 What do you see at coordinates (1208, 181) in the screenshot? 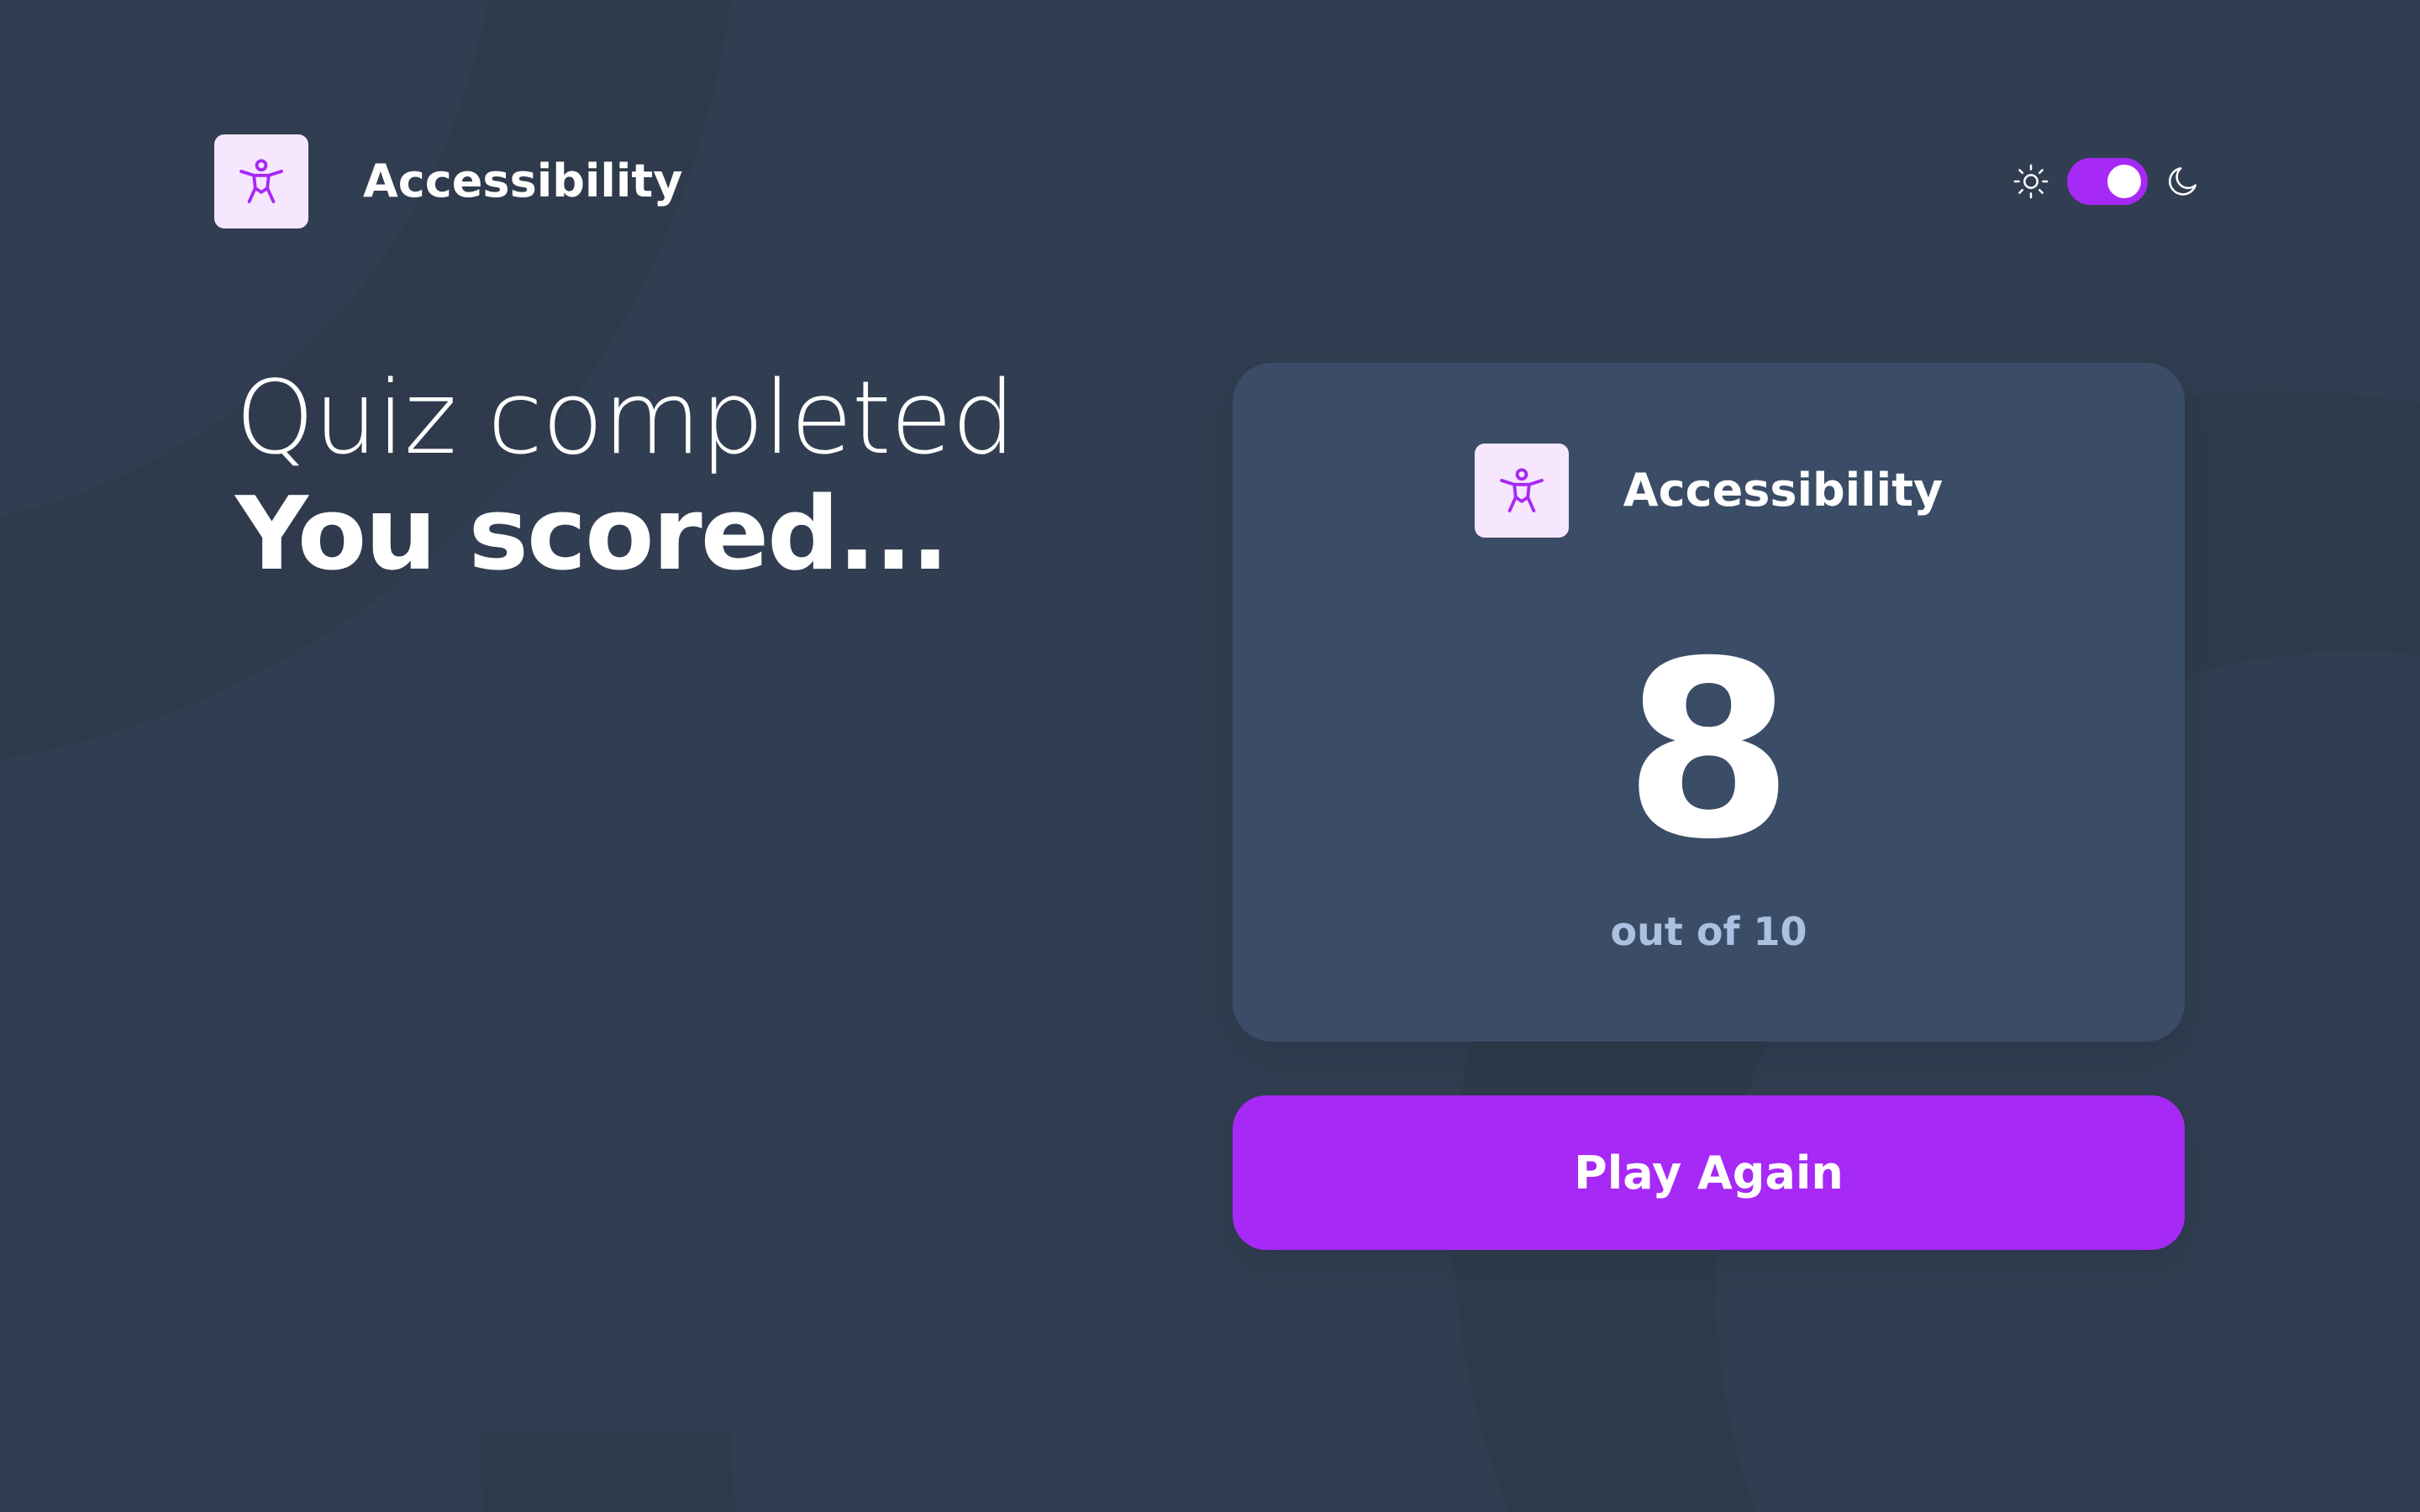
I see `header: Accessibility` at bounding box center [1208, 181].